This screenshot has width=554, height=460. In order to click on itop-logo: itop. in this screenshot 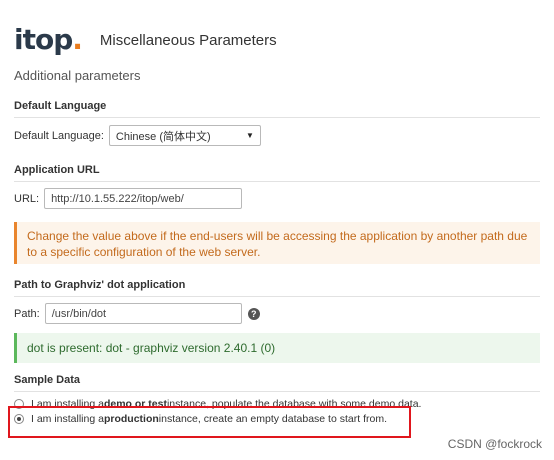, I will do `click(48, 39)`.